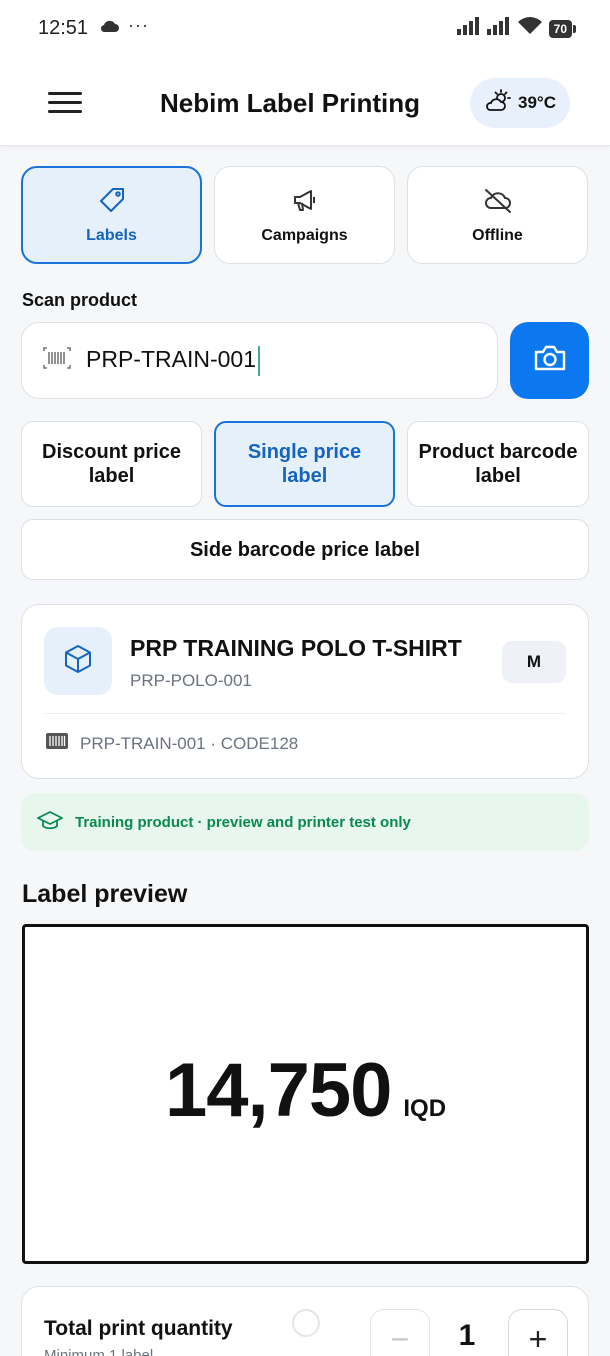  I want to click on divider, so click(305, 713).